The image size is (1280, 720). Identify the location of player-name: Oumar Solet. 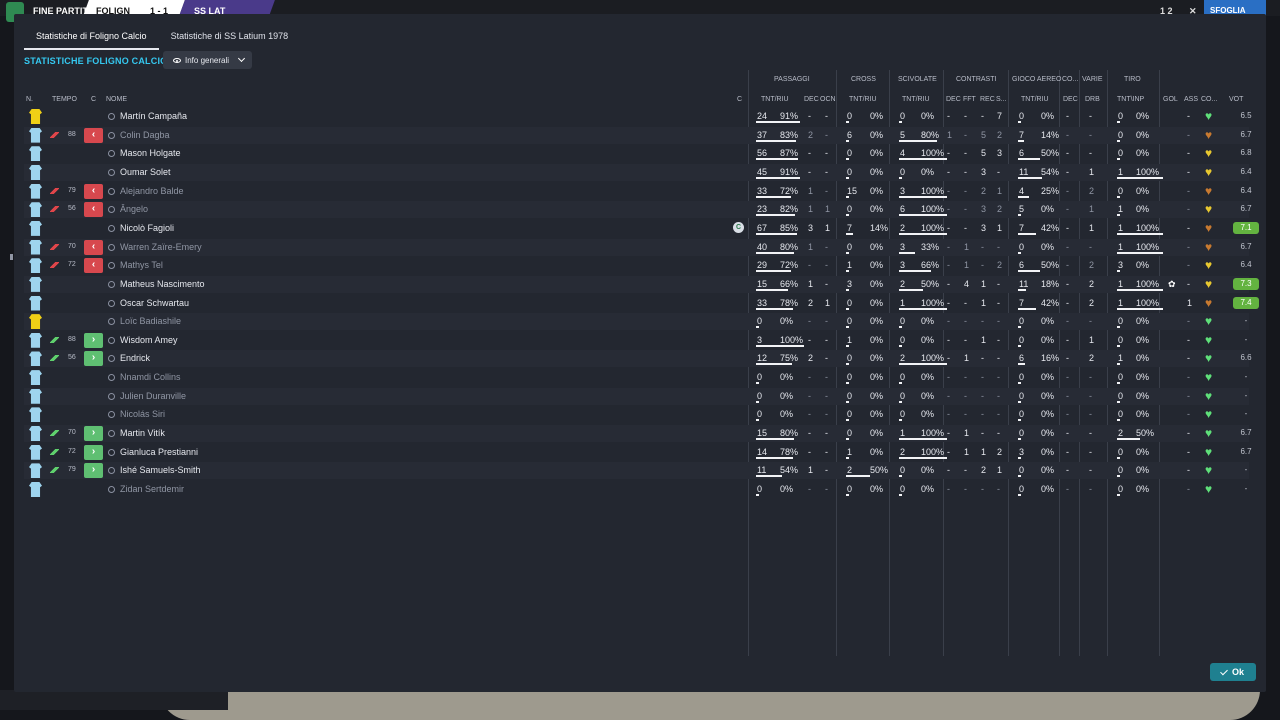
(145, 172).